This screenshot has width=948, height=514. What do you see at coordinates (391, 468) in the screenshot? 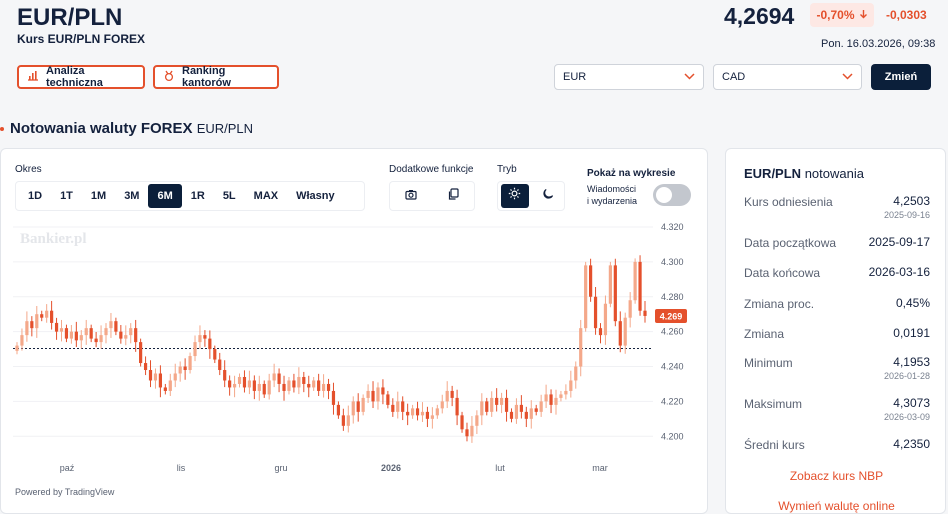
I see `x-tick-label: 2026` at bounding box center [391, 468].